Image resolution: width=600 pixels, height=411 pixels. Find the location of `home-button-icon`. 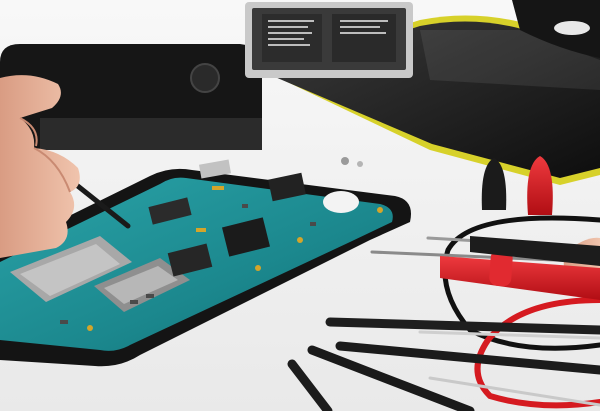

home-button-icon is located at coordinates (205, 78).